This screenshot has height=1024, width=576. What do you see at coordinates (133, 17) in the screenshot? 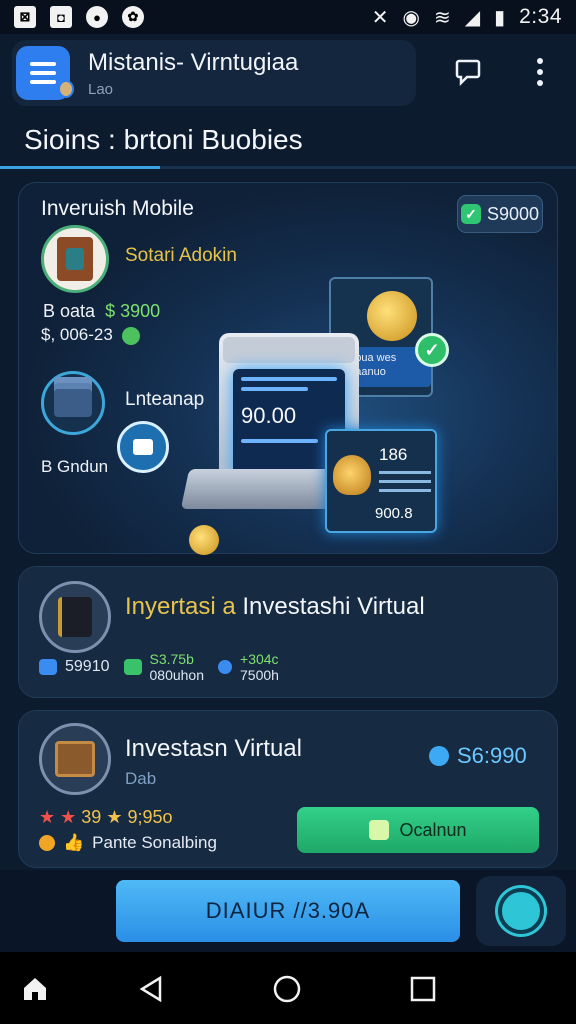
I see `settings-icon: ✿` at bounding box center [133, 17].